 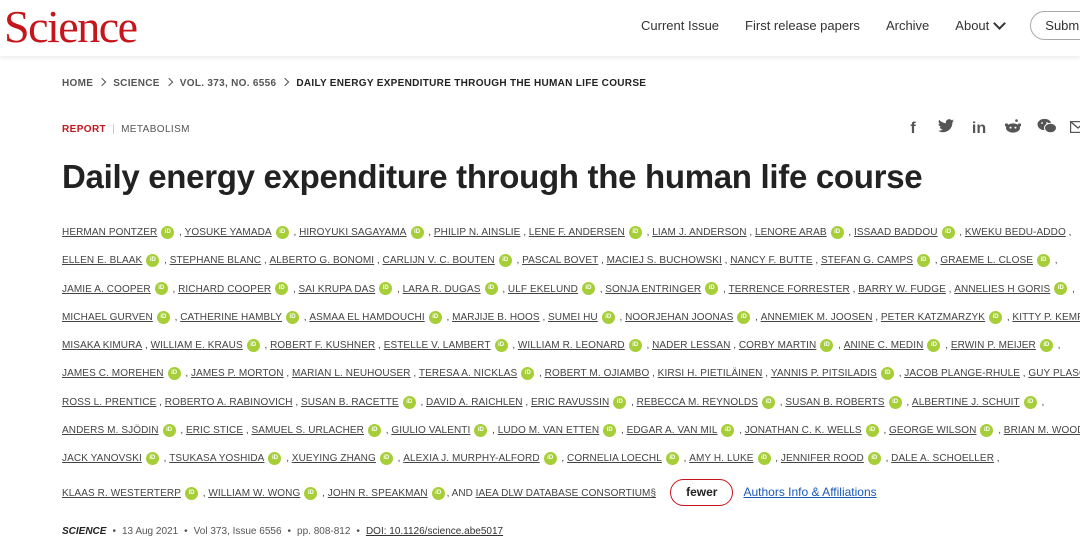 What do you see at coordinates (560, 260) in the screenshot?
I see `author-name: PASCAL BOVET` at bounding box center [560, 260].